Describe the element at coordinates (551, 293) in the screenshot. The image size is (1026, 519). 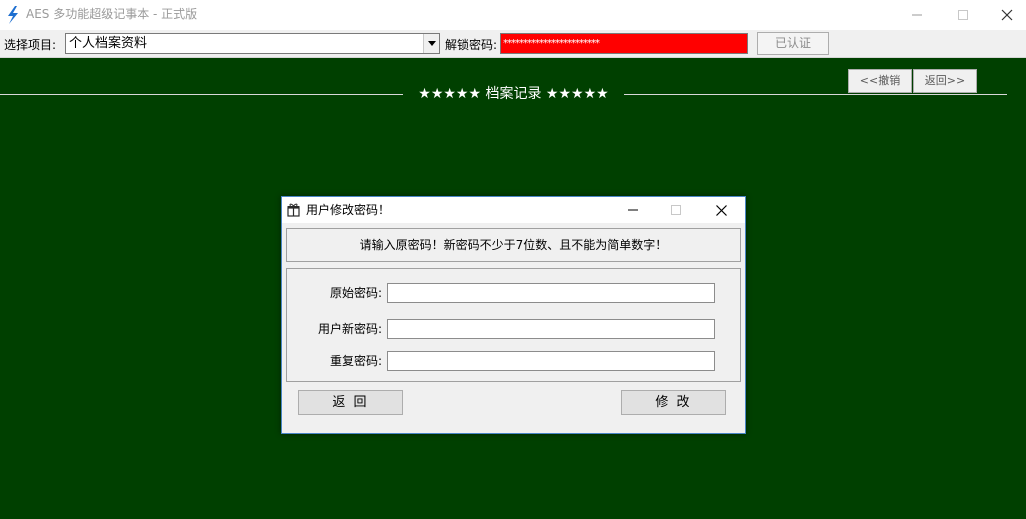
I see `original-password-input` at that location.